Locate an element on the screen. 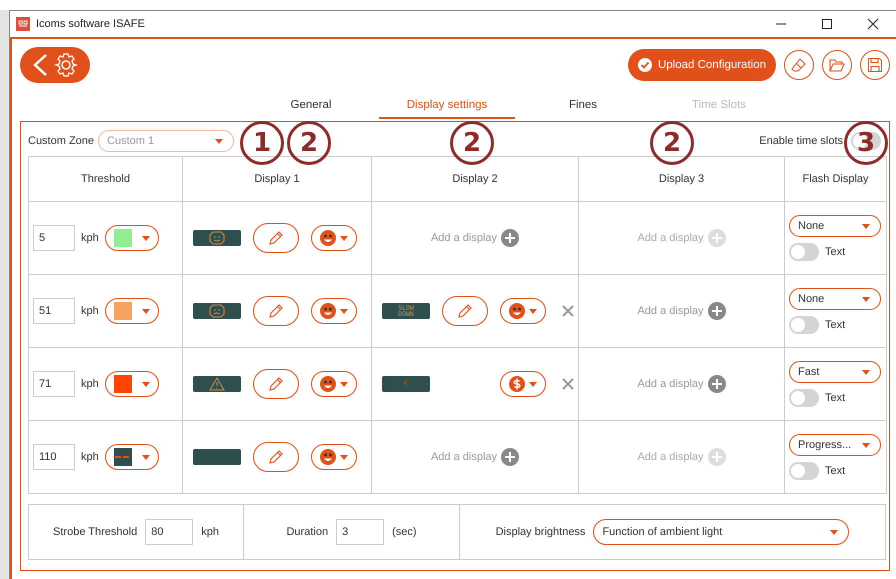  brightness-dropdown: Function of ambient light is located at coordinates (721, 532).